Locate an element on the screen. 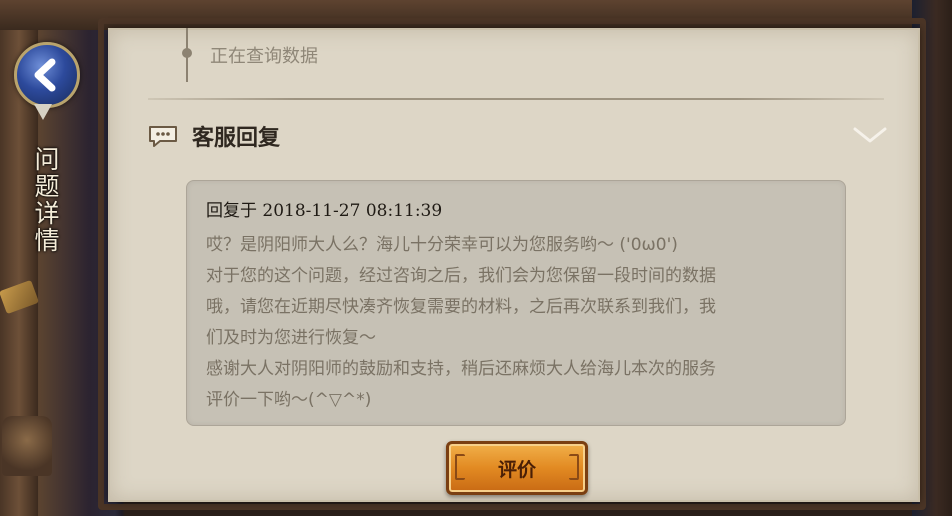 This screenshot has height=516, width=952. timeline-dot is located at coordinates (187, 53).